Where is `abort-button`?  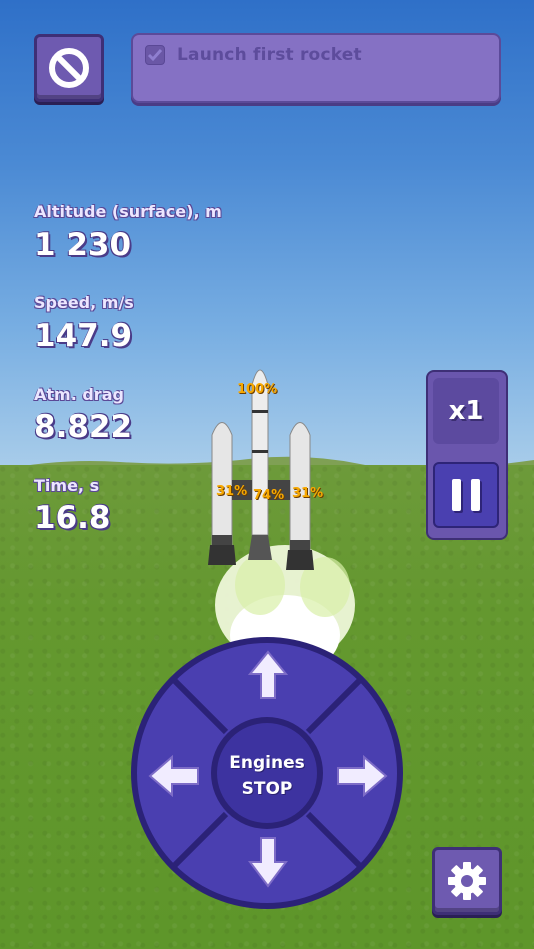
abort-button is located at coordinates (69, 68).